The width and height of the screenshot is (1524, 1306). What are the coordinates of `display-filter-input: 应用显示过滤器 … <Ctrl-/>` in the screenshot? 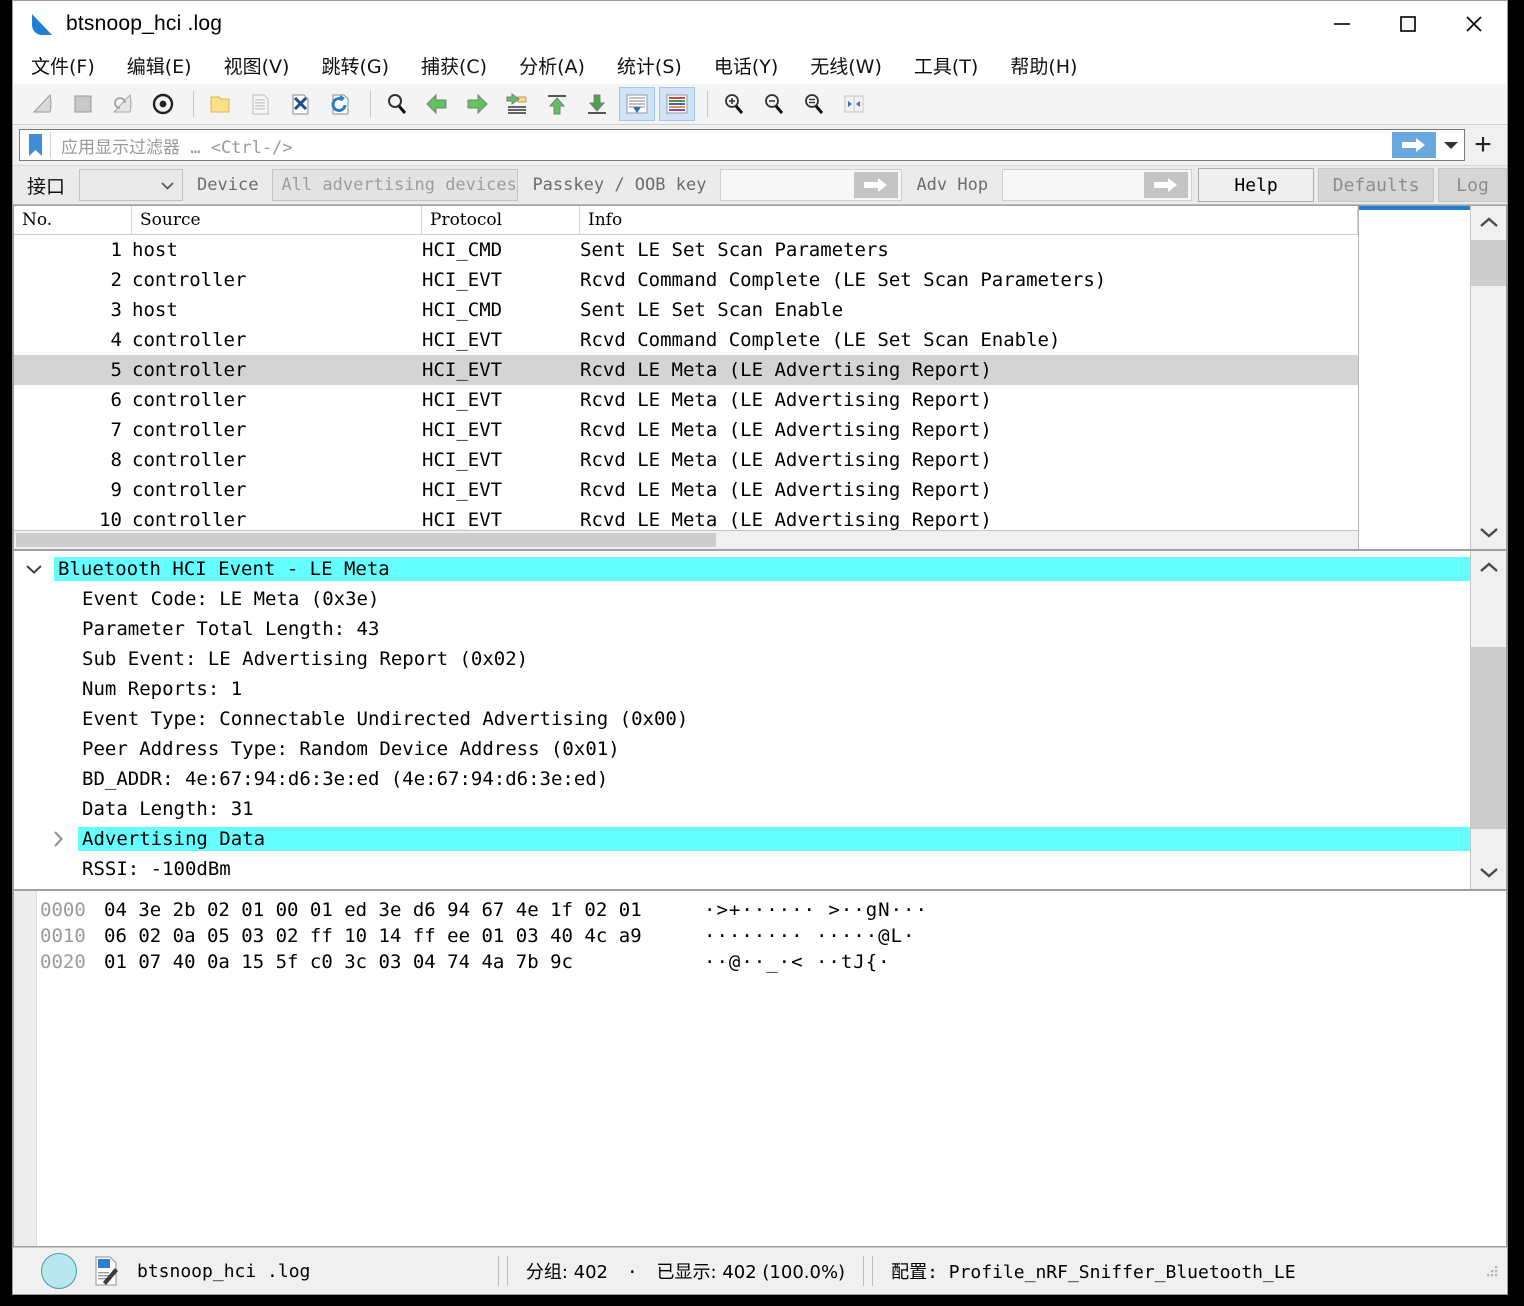 It's located at (721, 145).